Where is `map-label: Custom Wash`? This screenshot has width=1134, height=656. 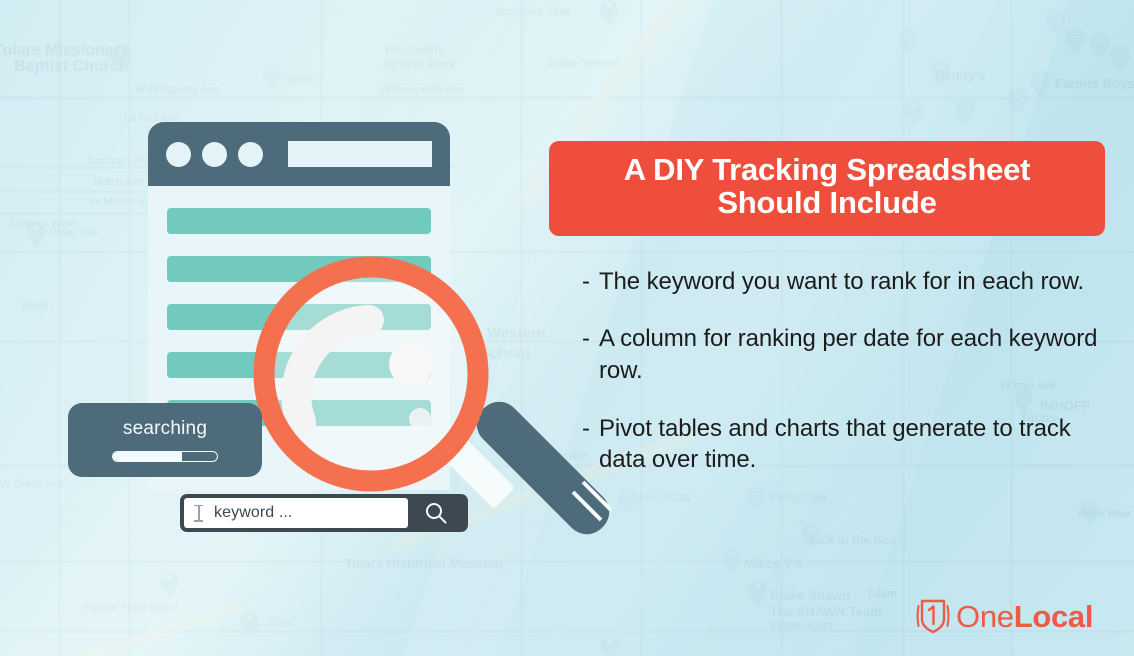 map-label: Custom Wash is located at coordinates (44, 224).